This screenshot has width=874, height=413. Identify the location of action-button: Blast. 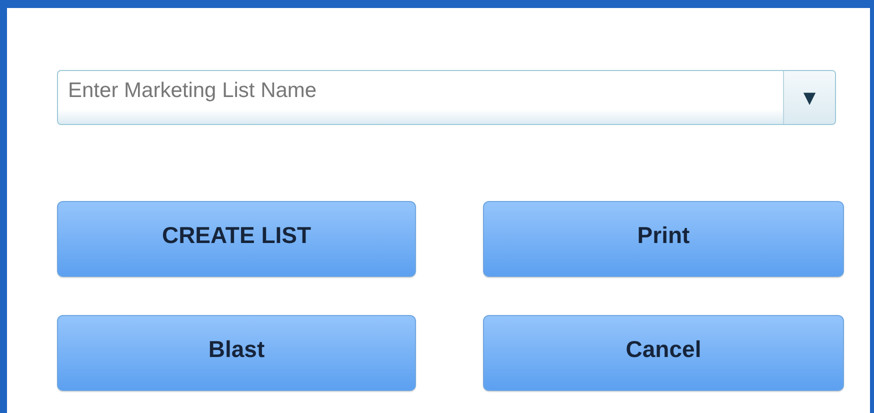
(236, 353).